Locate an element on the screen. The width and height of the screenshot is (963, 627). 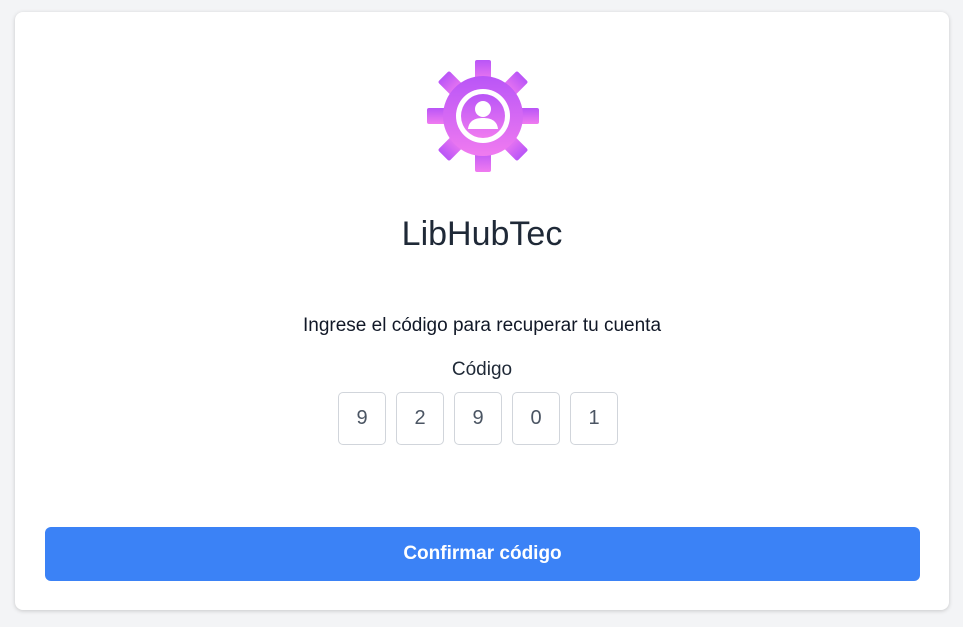
confirm-code-button: Confirmar código is located at coordinates (482, 554).